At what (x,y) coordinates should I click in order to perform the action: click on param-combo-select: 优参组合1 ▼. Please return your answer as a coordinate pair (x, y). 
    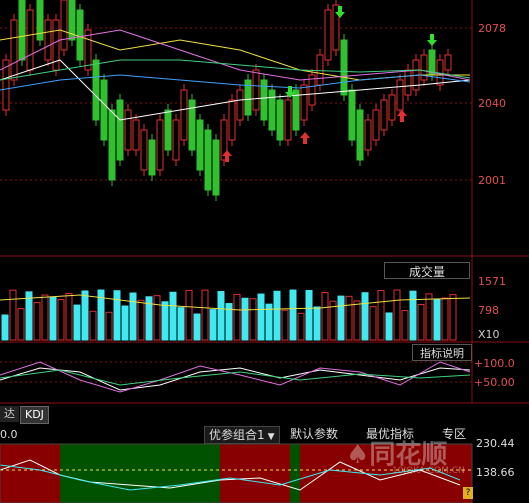
    Looking at the image, I should click on (242, 435).